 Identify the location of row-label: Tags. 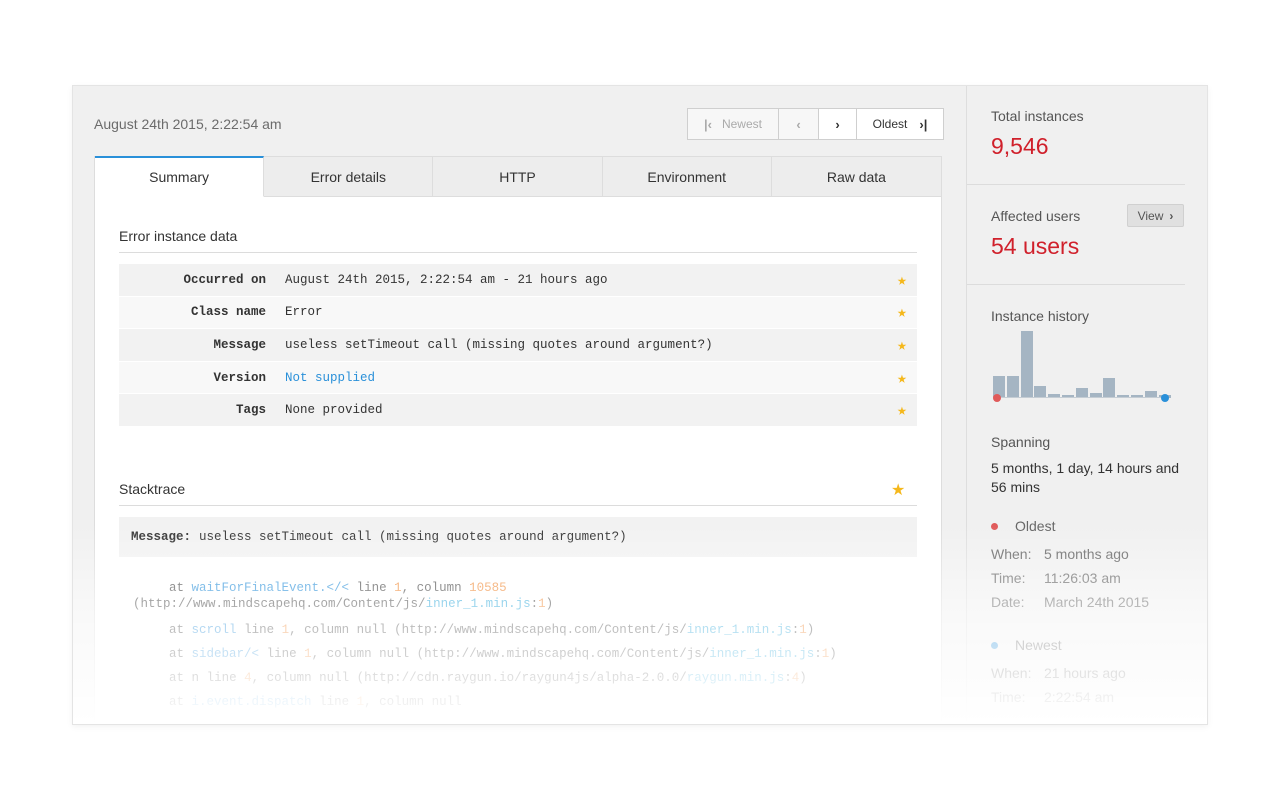
(250, 410).